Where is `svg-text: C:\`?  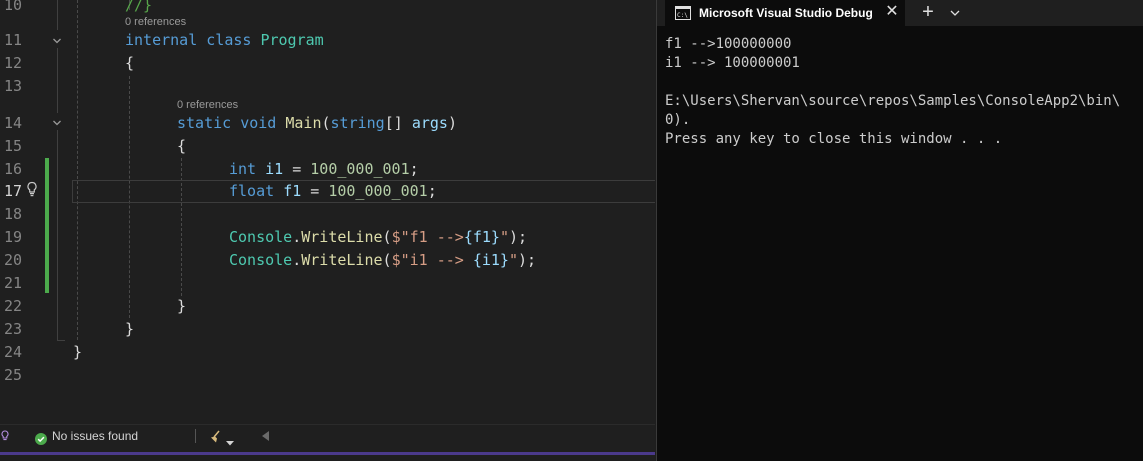
svg-text: C:\ is located at coordinates (682, 15).